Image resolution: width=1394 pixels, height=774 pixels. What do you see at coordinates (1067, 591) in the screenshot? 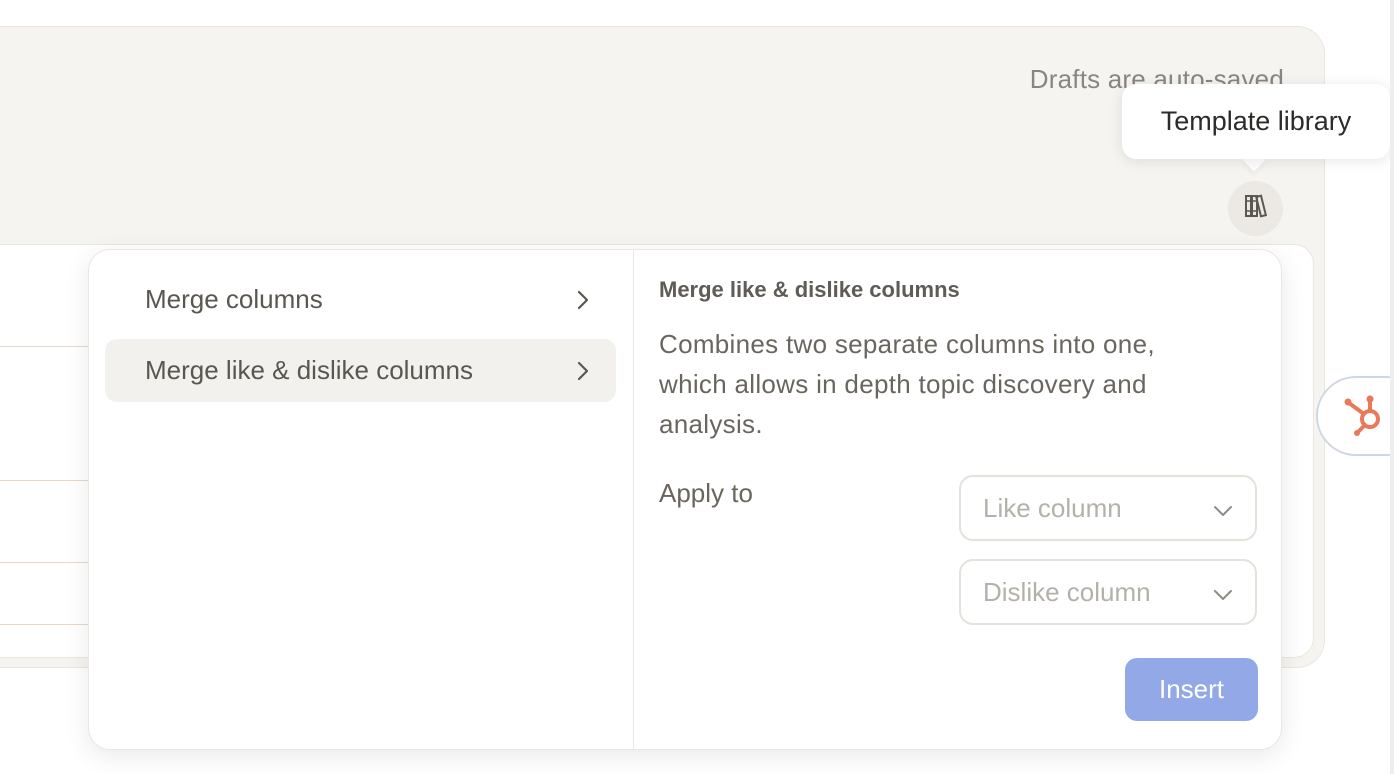
I see `select-placeholder: Dislike column` at bounding box center [1067, 591].